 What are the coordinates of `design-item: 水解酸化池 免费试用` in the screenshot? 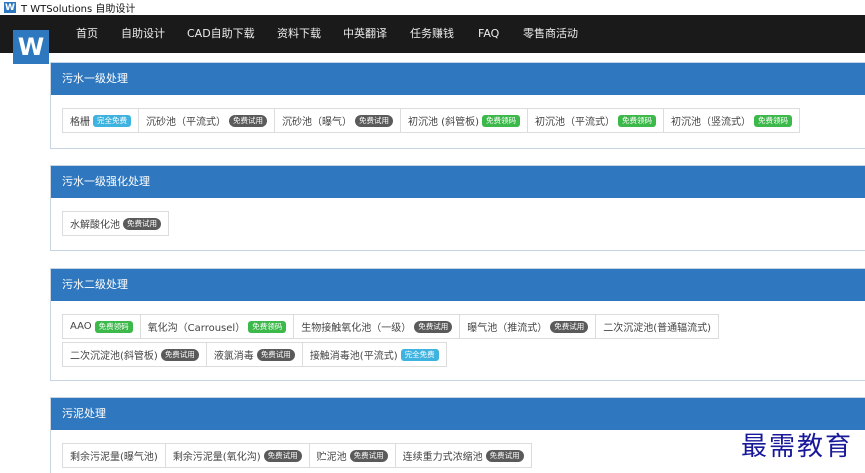 It's located at (115, 223).